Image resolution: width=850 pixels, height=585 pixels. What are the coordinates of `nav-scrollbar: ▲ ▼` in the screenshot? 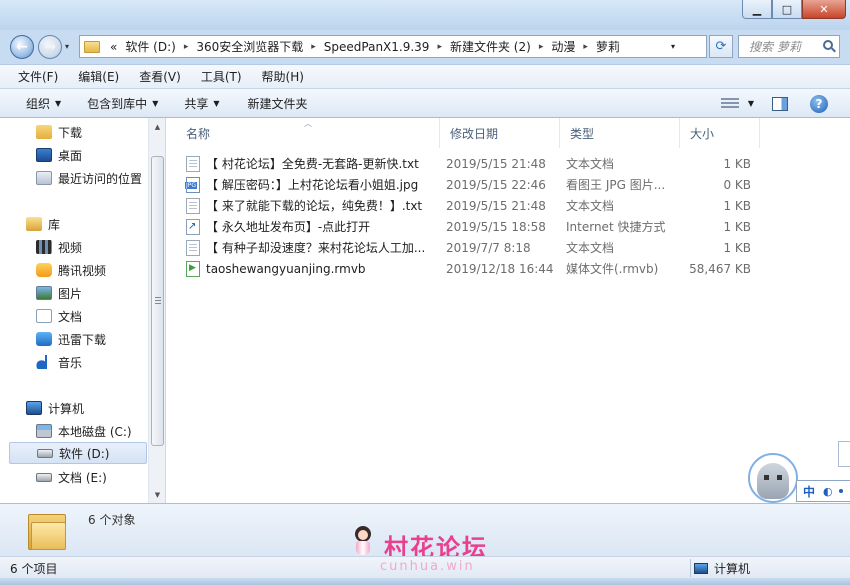 It's located at (156, 310).